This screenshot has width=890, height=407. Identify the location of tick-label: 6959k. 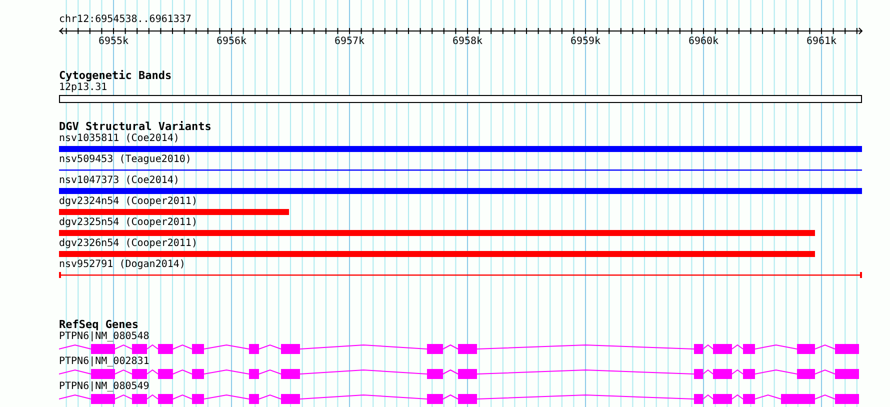
(585, 42).